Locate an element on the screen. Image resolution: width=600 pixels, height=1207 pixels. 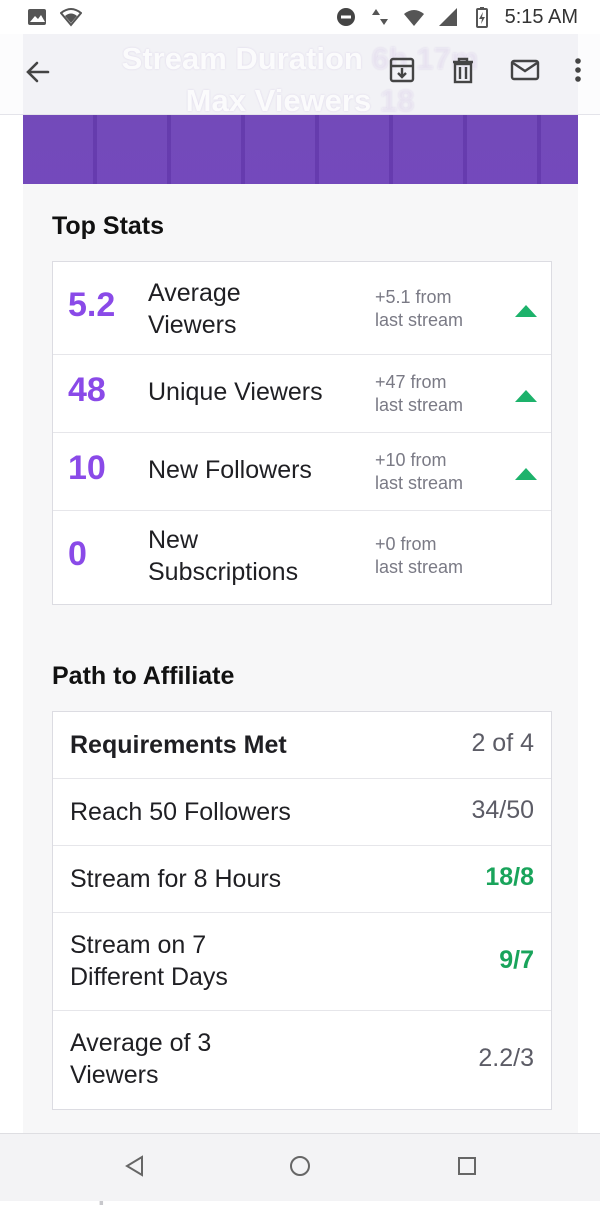
archive-icon is located at coordinates (402, 70).